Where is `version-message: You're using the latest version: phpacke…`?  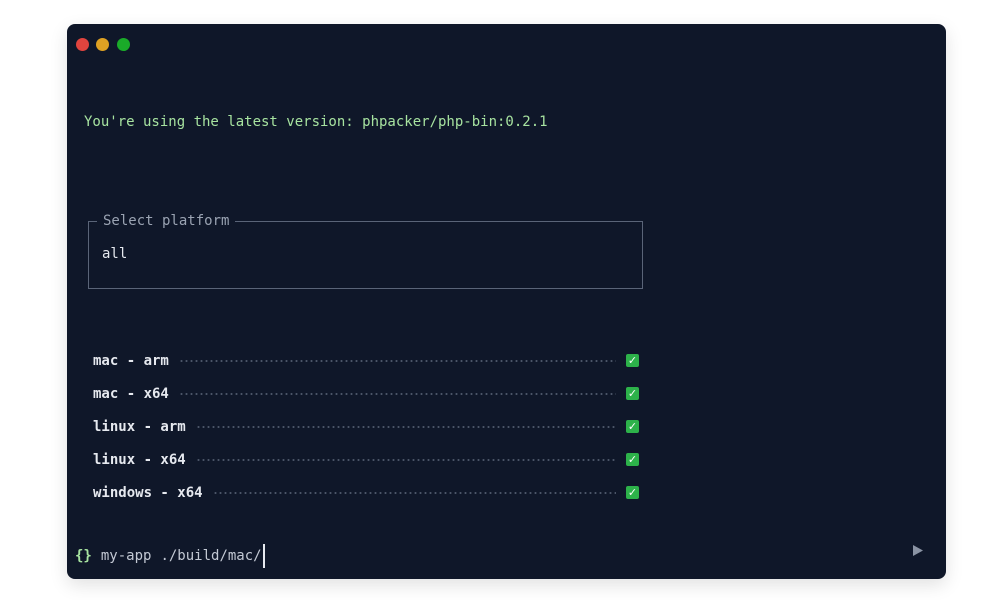
version-message: You're using the latest version: phpacke… is located at coordinates (316, 122).